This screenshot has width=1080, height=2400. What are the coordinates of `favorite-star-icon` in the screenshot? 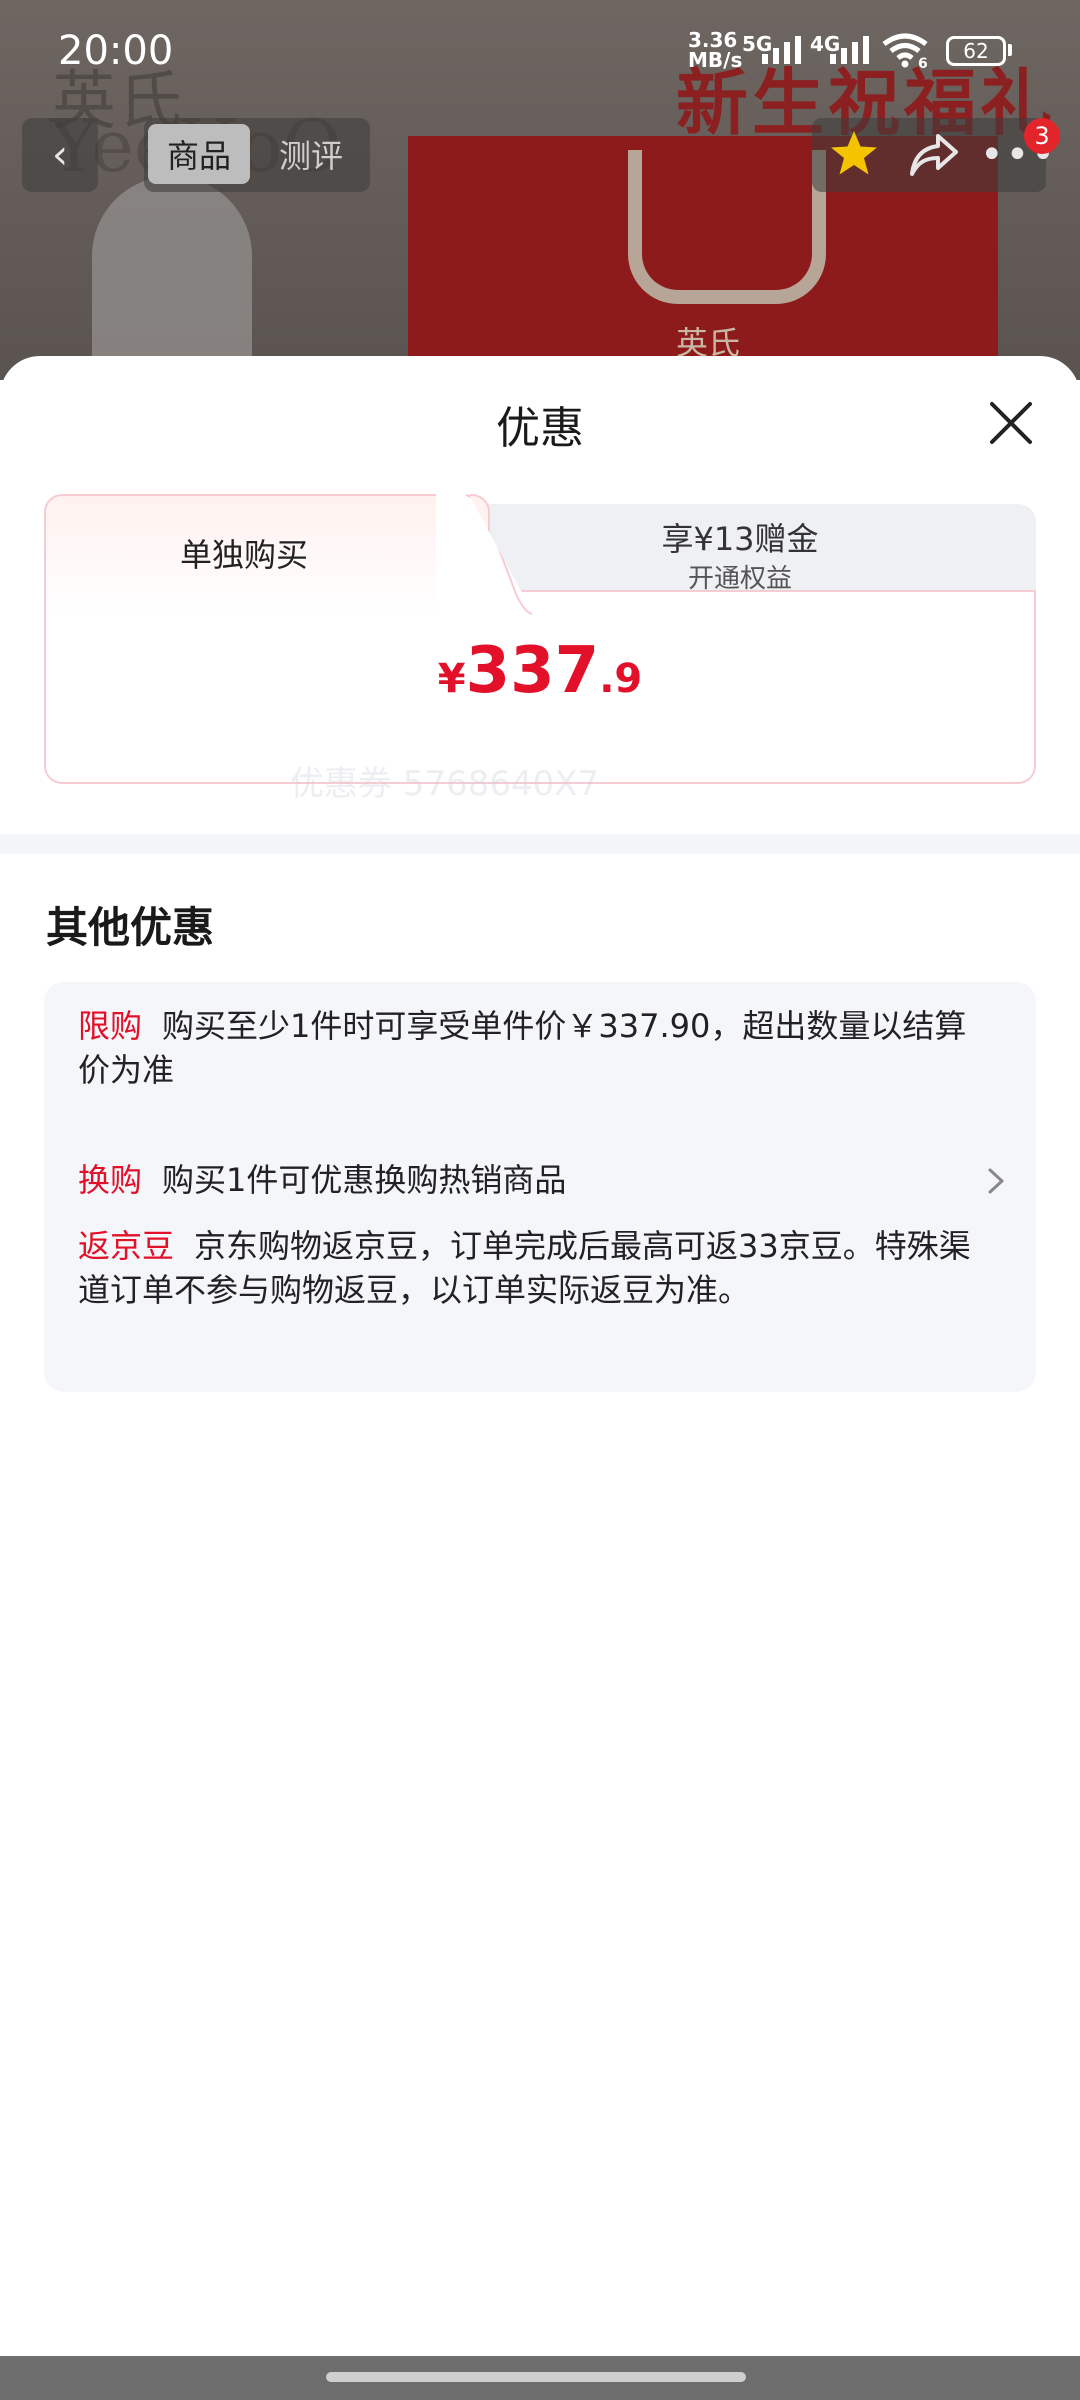 It's located at (854, 154).